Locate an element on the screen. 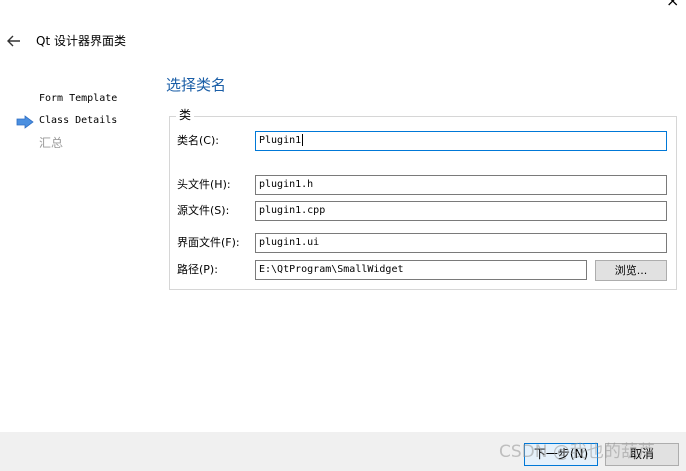 The image size is (686, 471). page-title: 选择类名 is located at coordinates (196, 85).